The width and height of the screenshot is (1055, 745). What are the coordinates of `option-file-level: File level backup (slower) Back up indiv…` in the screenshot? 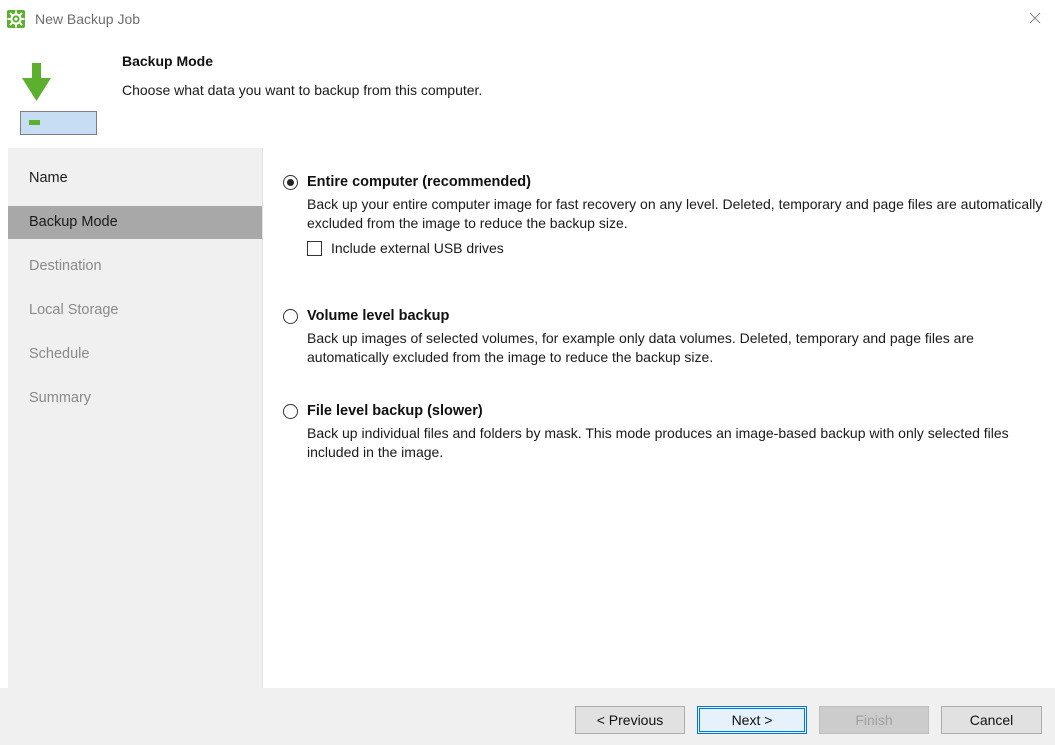 It's located at (668, 431).